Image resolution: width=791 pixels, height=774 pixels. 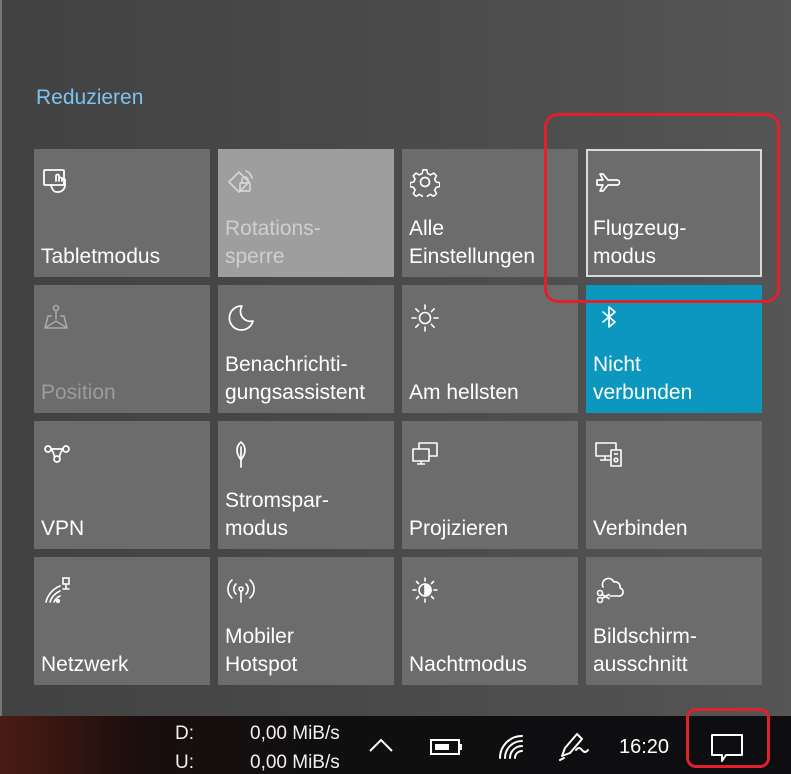 What do you see at coordinates (395, 745) in the screenshot?
I see `taskbar: D: 0,00 MiB/s U: 0,00 MiB/s 16:20` at bounding box center [395, 745].